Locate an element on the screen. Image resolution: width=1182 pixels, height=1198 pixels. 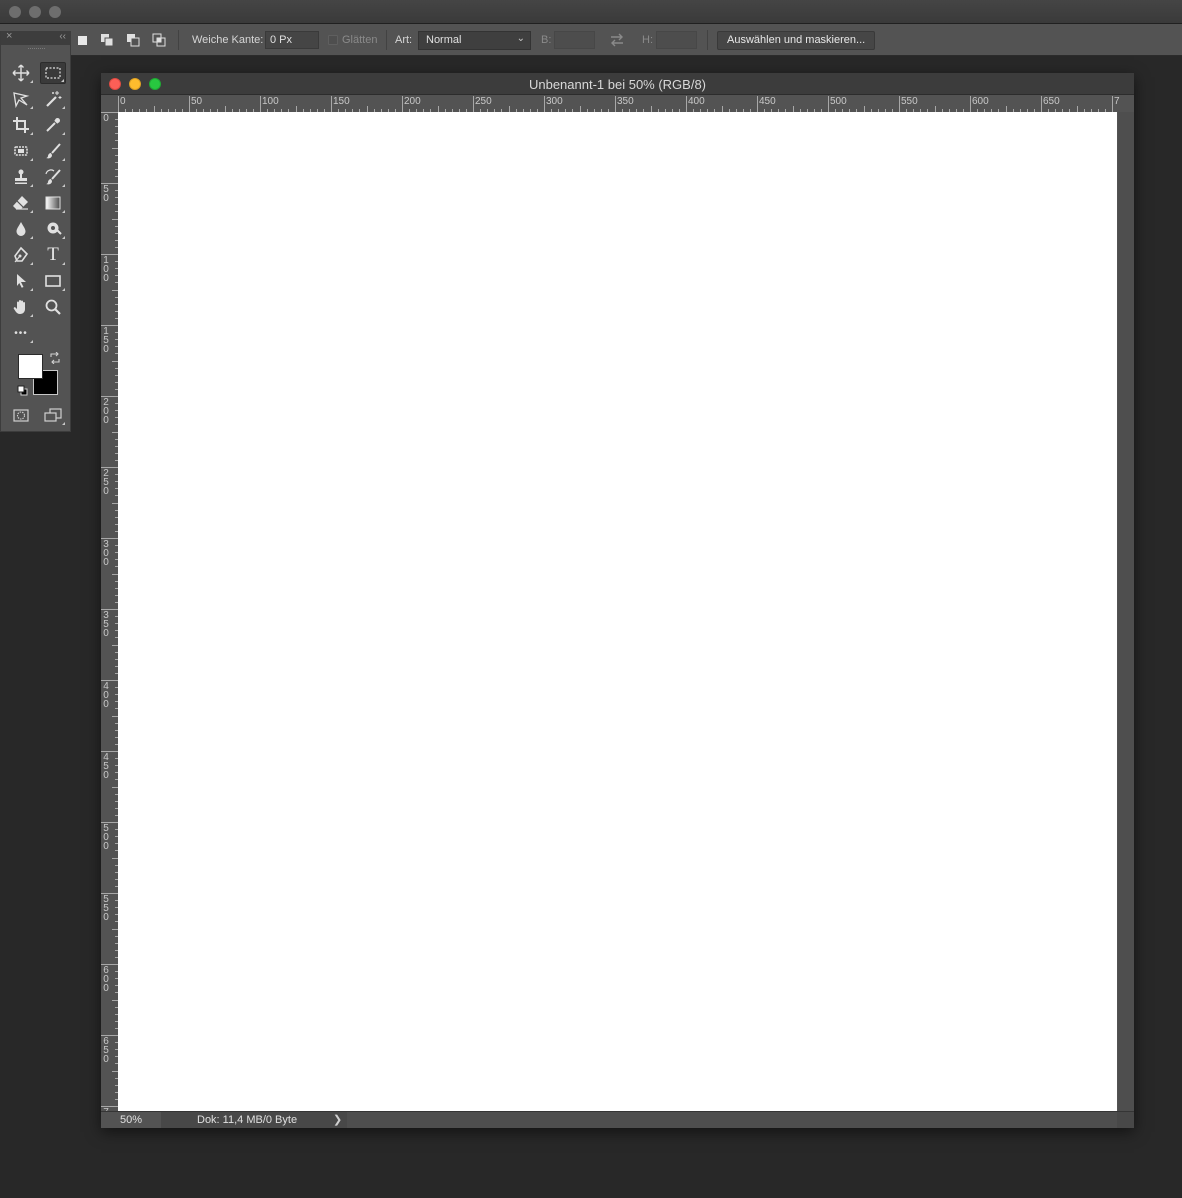
rectangular-marquee-tool is located at coordinates (53, 73).